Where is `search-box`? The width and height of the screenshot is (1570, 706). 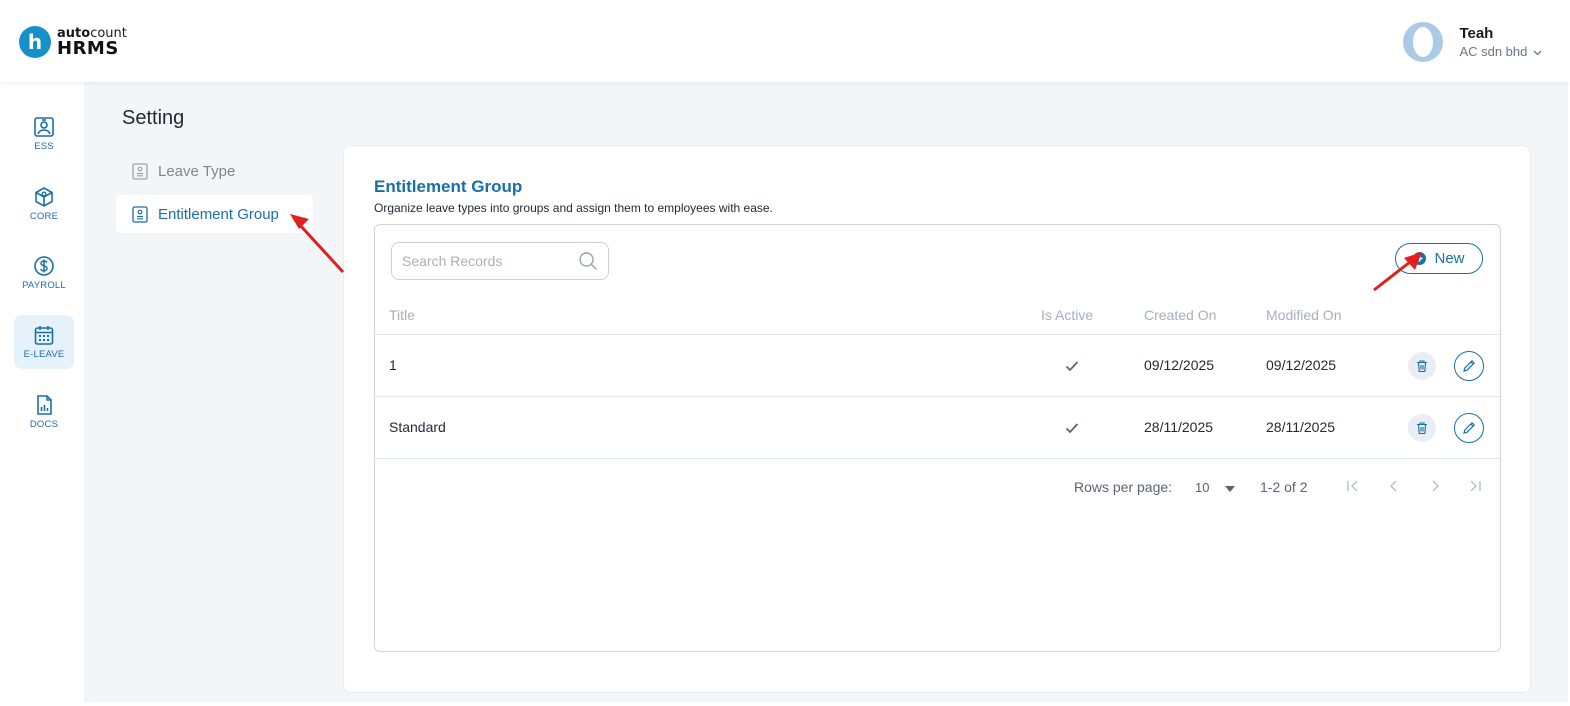
search-box is located at coordinates (500, 261).